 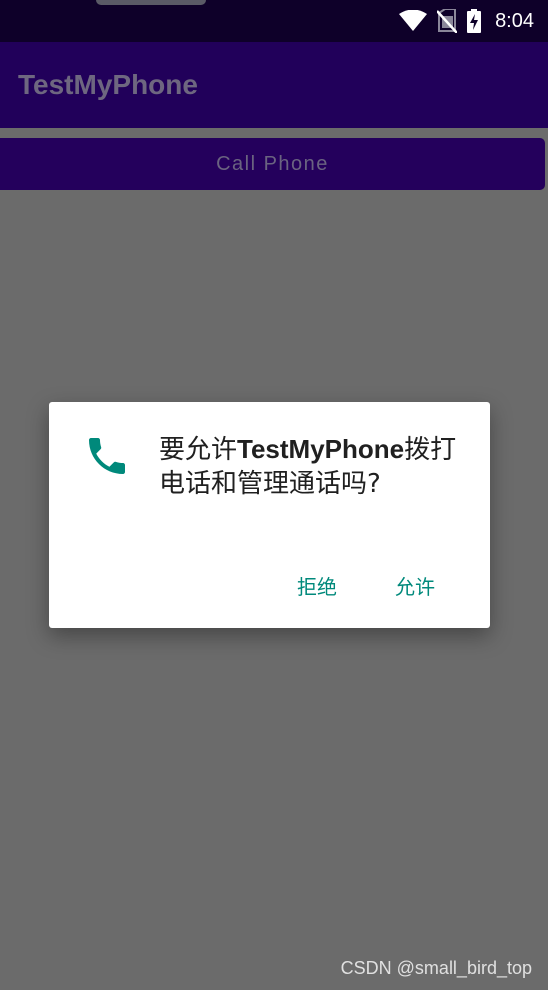 What do you see at coordinates (151, 2) in the screenshot?
I see `camera-notch` at bounding box center [151, 2].